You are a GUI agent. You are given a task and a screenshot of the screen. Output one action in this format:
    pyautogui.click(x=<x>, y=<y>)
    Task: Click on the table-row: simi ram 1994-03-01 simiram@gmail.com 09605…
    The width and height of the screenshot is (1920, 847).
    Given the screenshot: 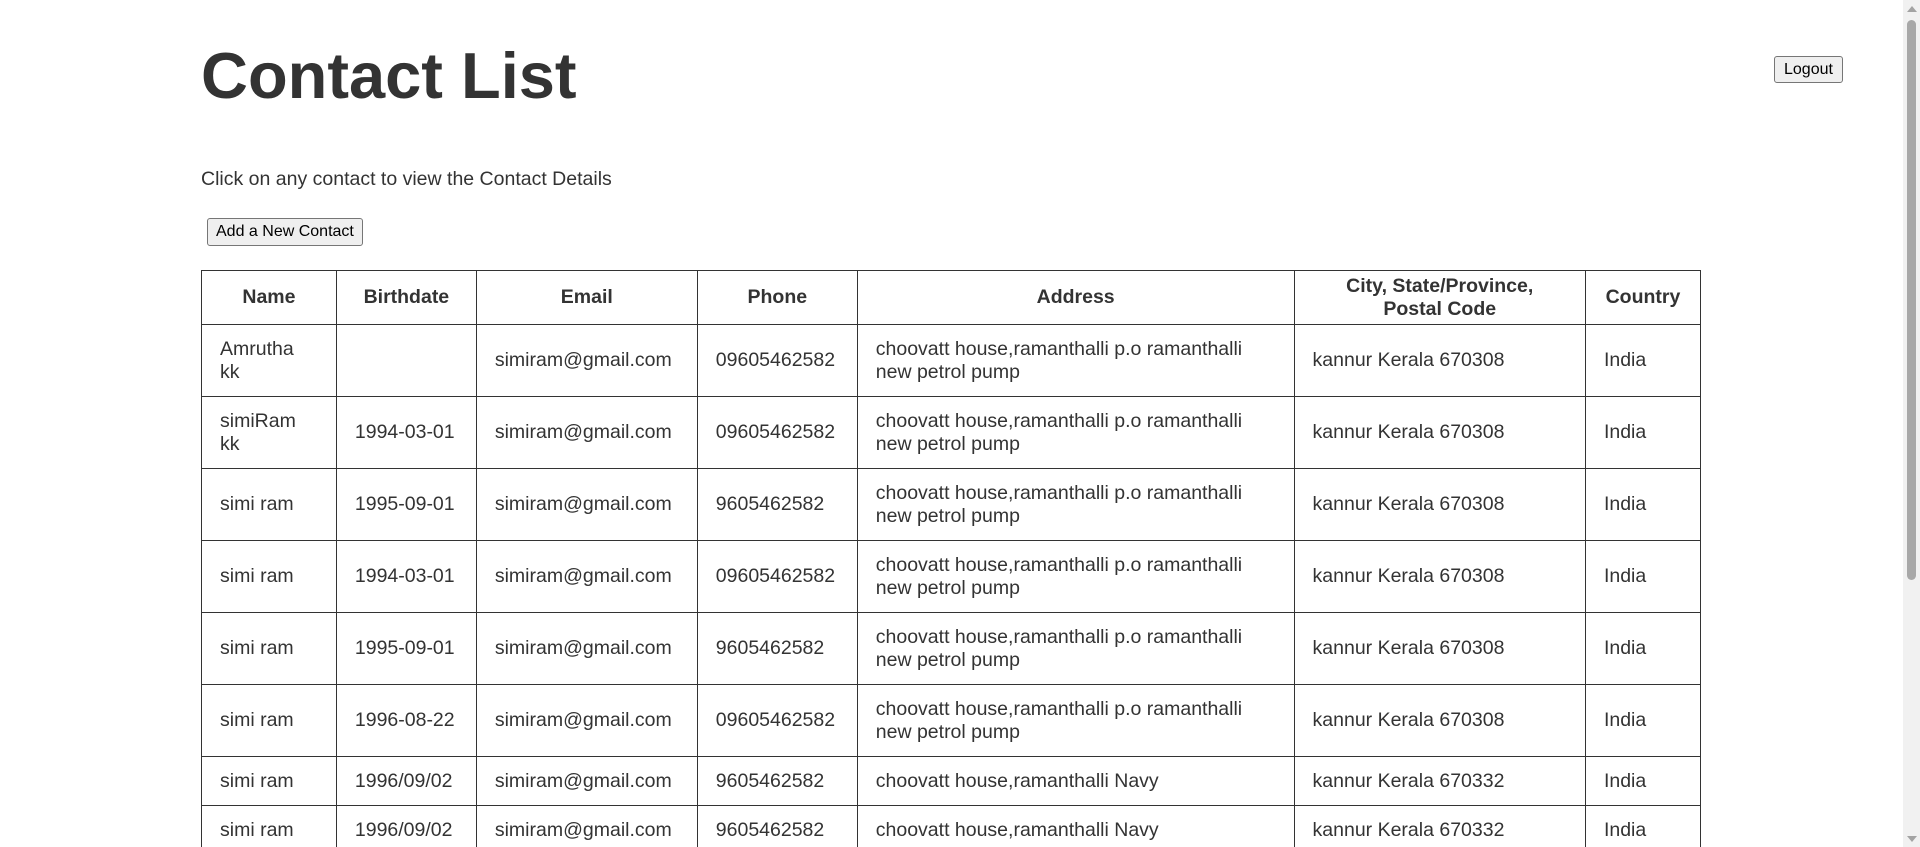 What is the action you would take?
    pyautogui.click(x=951, y=576)
    